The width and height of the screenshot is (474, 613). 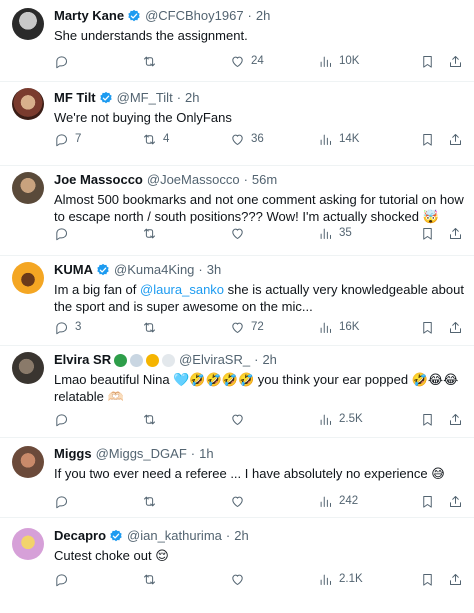 What do you see at coordinates (340, 419) in the screenshot?
I see `views-button: 2.5K` at bounding box center [340, 419].